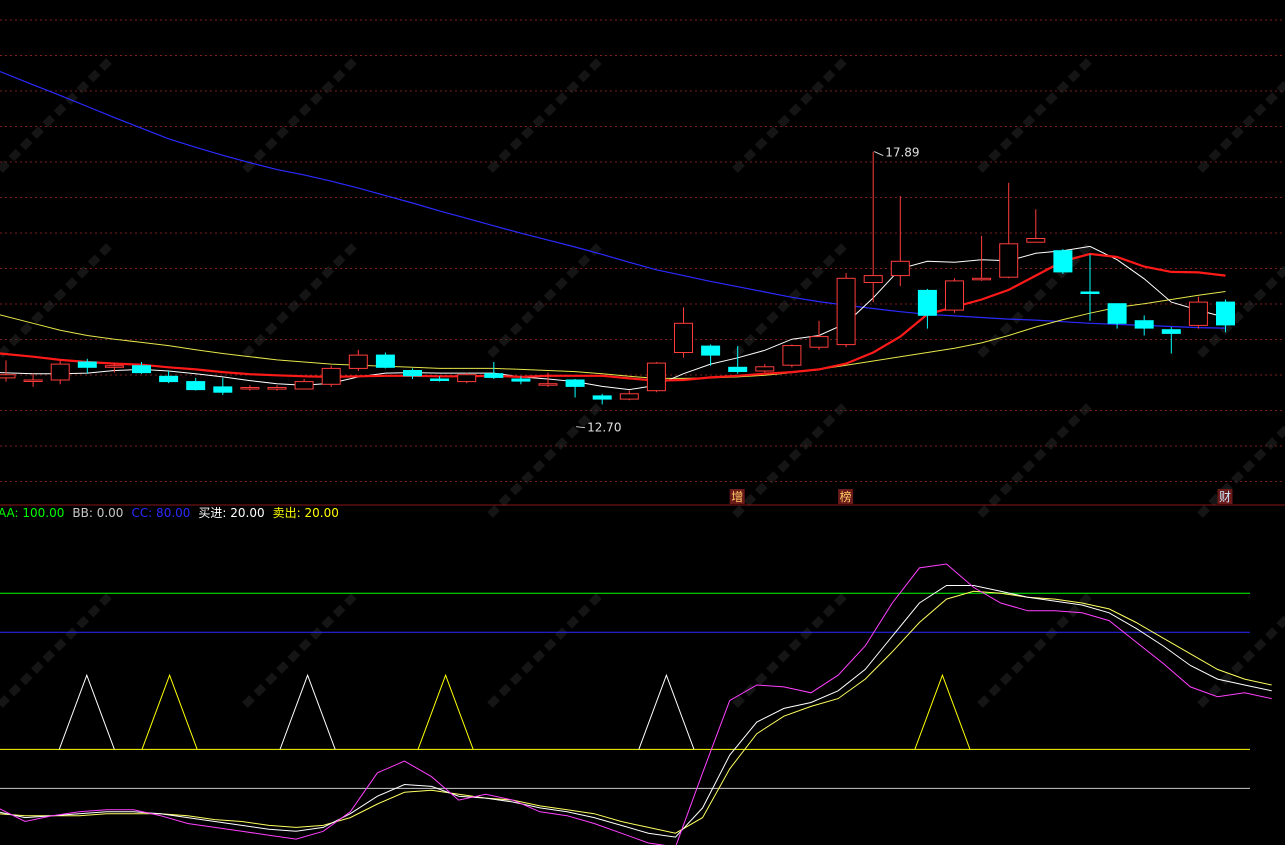 This screenshot has width=1285, height=845. I want to click on ma-slow-line, so click(613, 335).